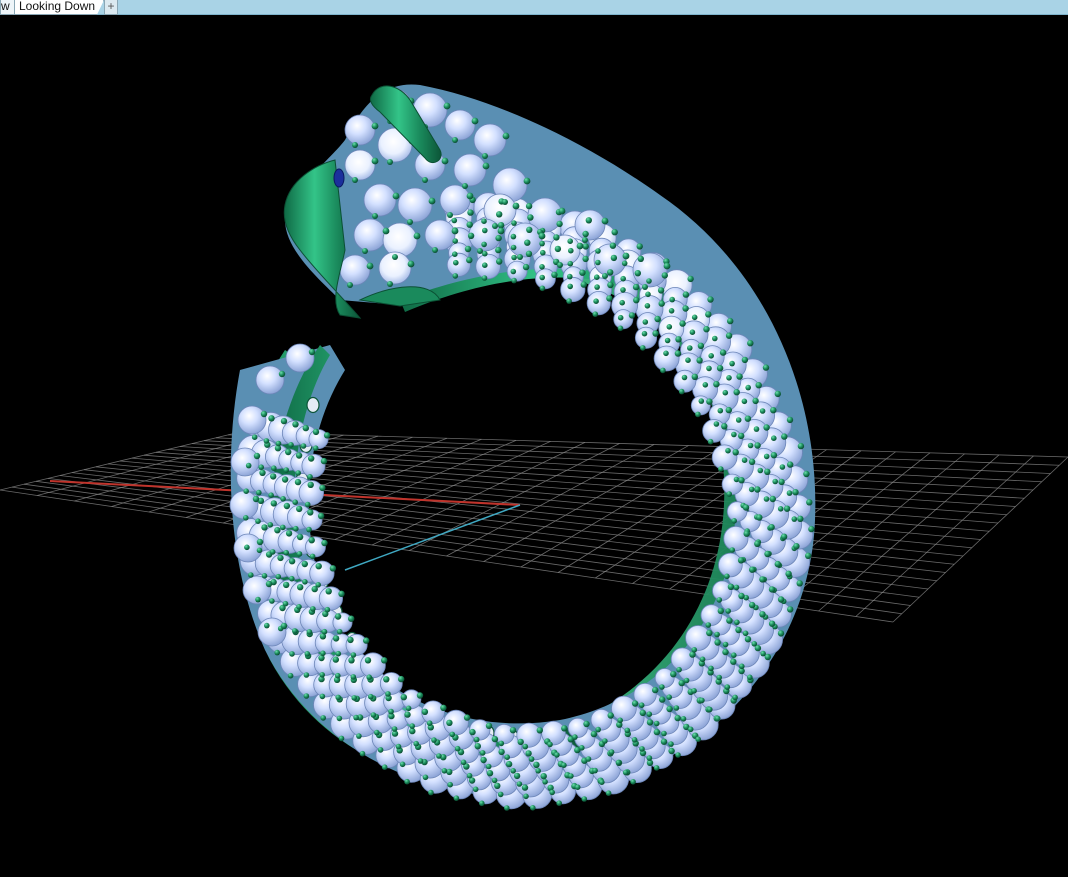 This screenshot has width=1068, height=877. I want to click on tab-view-partial: w, so click(7, 7).